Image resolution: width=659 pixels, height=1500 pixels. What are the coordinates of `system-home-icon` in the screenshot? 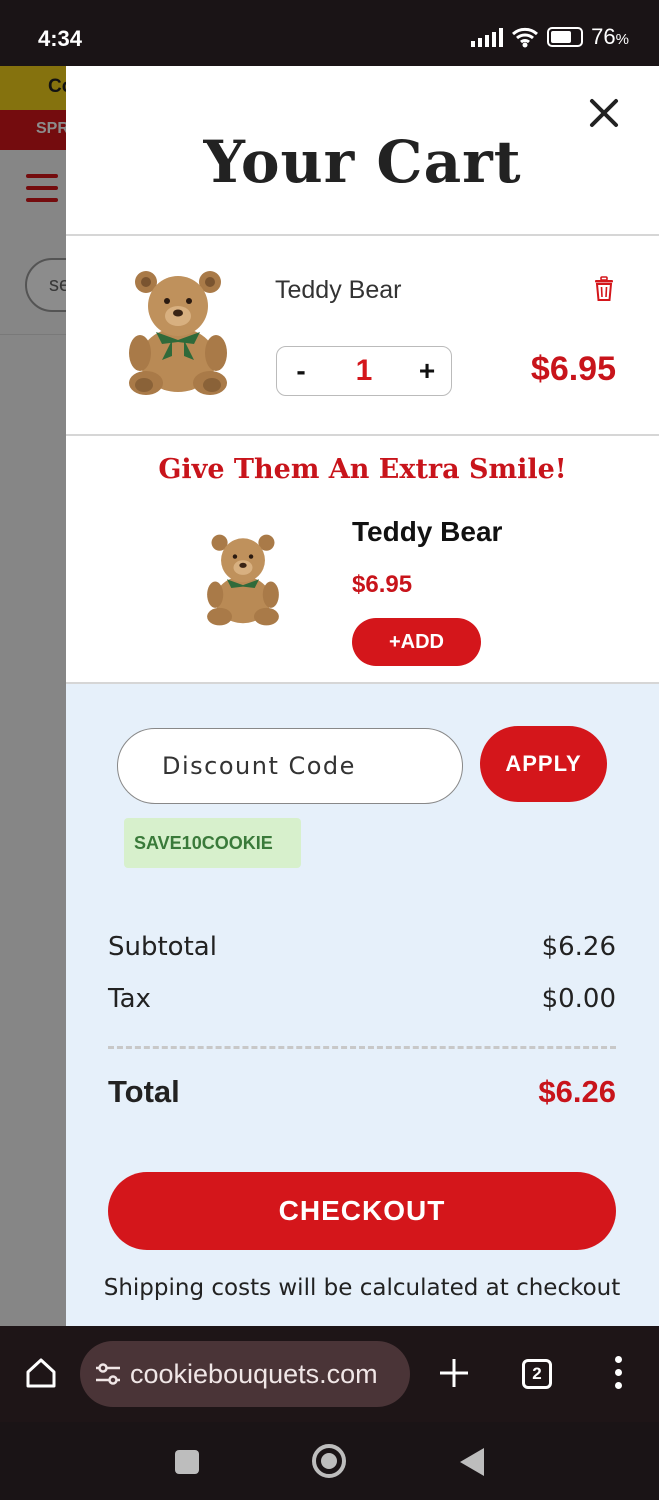 It's located at (329, 1461).